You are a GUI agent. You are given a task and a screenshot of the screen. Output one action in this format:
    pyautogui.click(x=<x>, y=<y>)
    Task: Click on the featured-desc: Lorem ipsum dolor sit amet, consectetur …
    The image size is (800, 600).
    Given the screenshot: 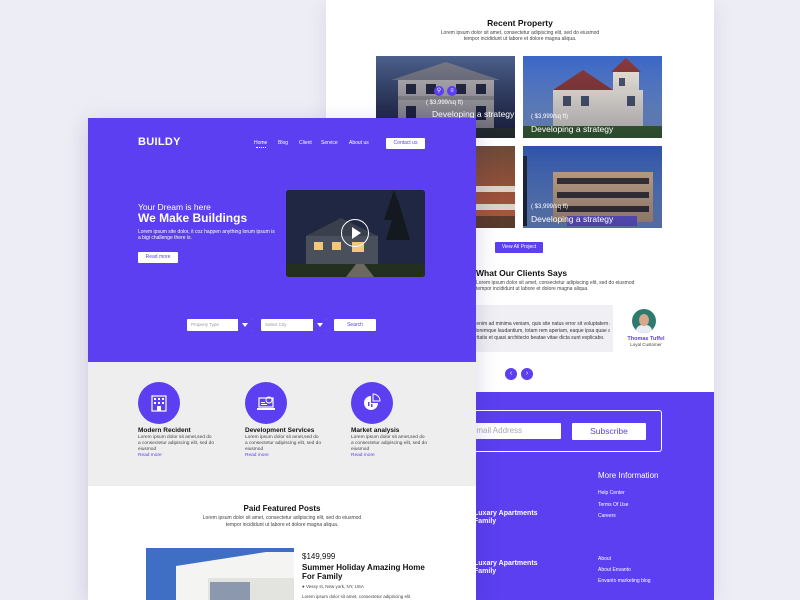 What is the action you would take?
    pyautogui.click(x=356, y=596)
    